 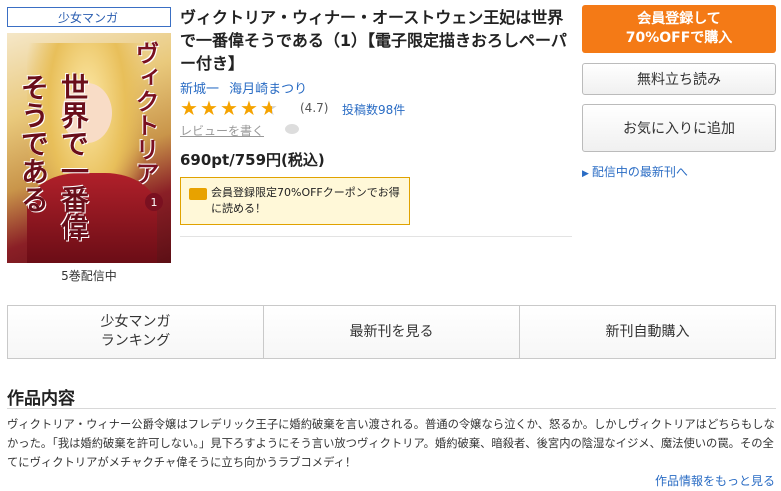 I want to click on register-button-line2: 70%OFFで購入, so click(x=679, y=38).